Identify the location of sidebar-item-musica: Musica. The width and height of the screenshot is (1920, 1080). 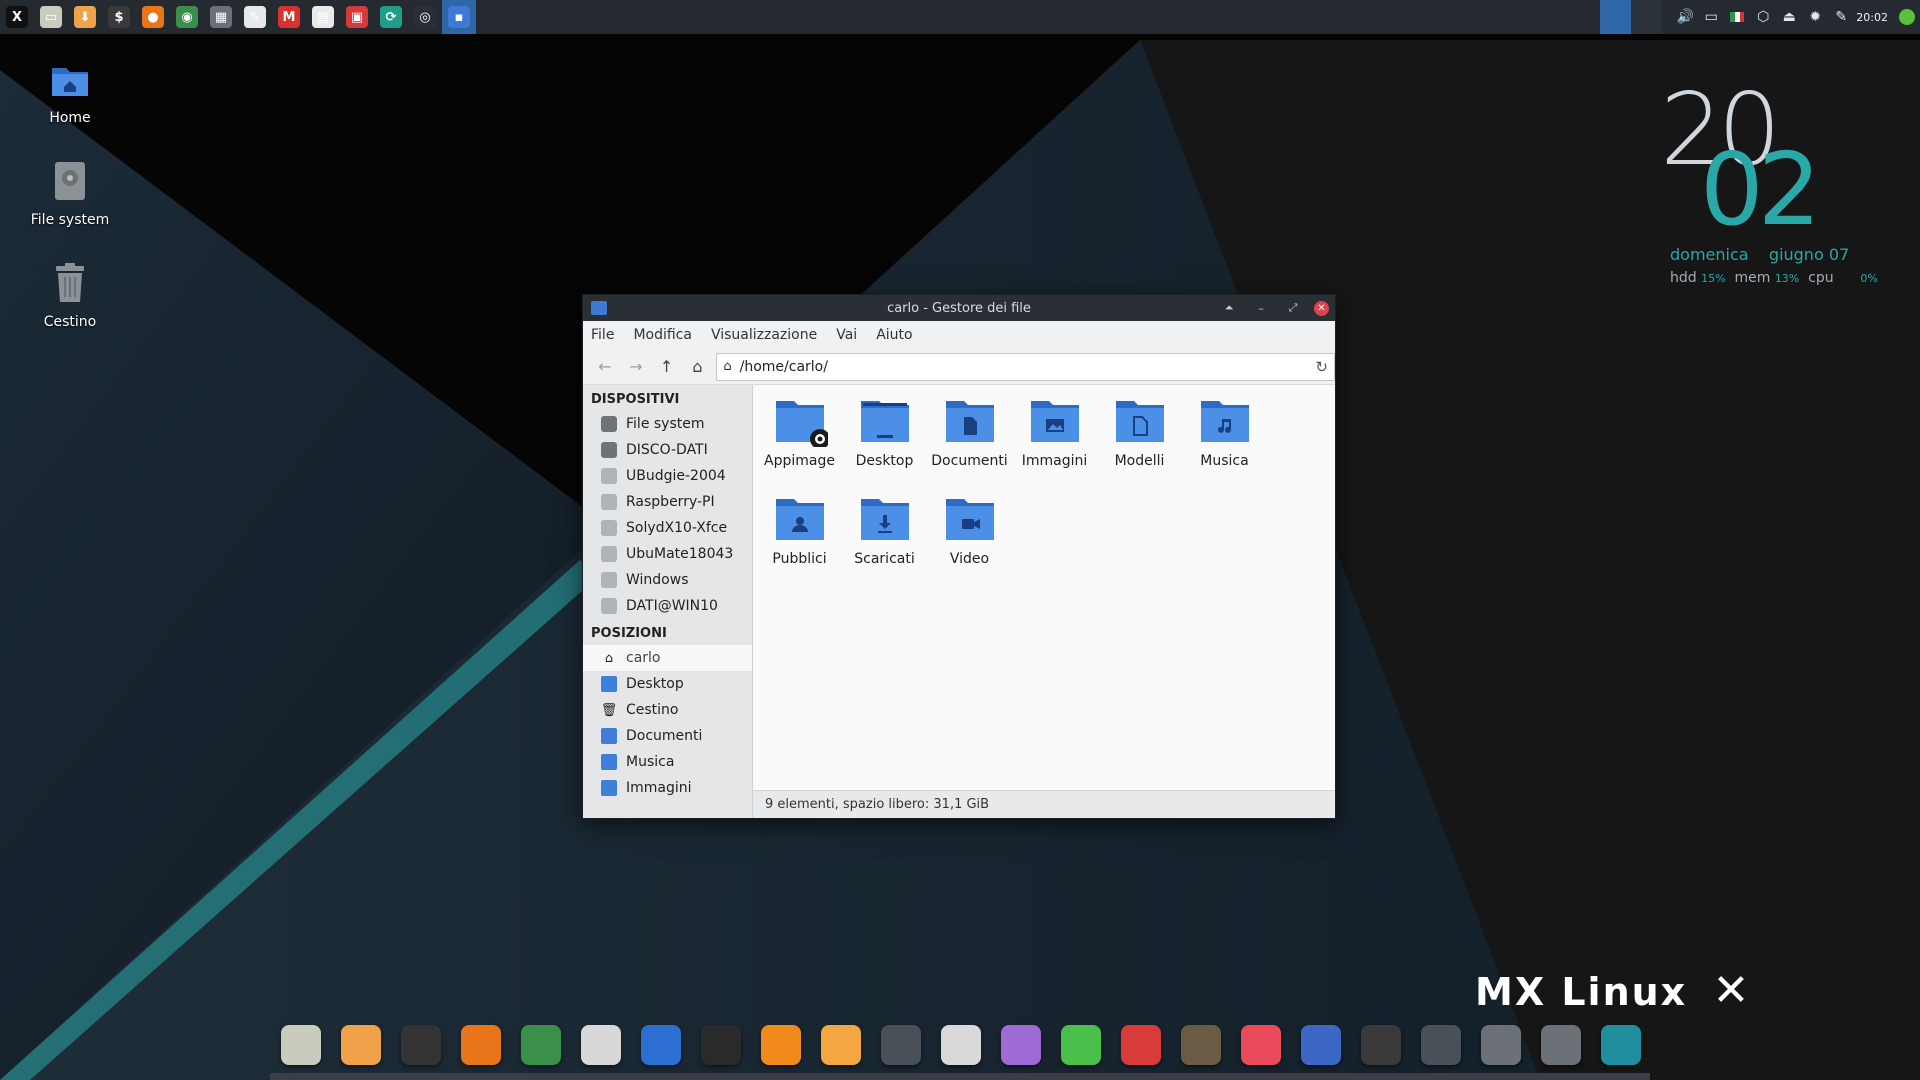
(667, 762).